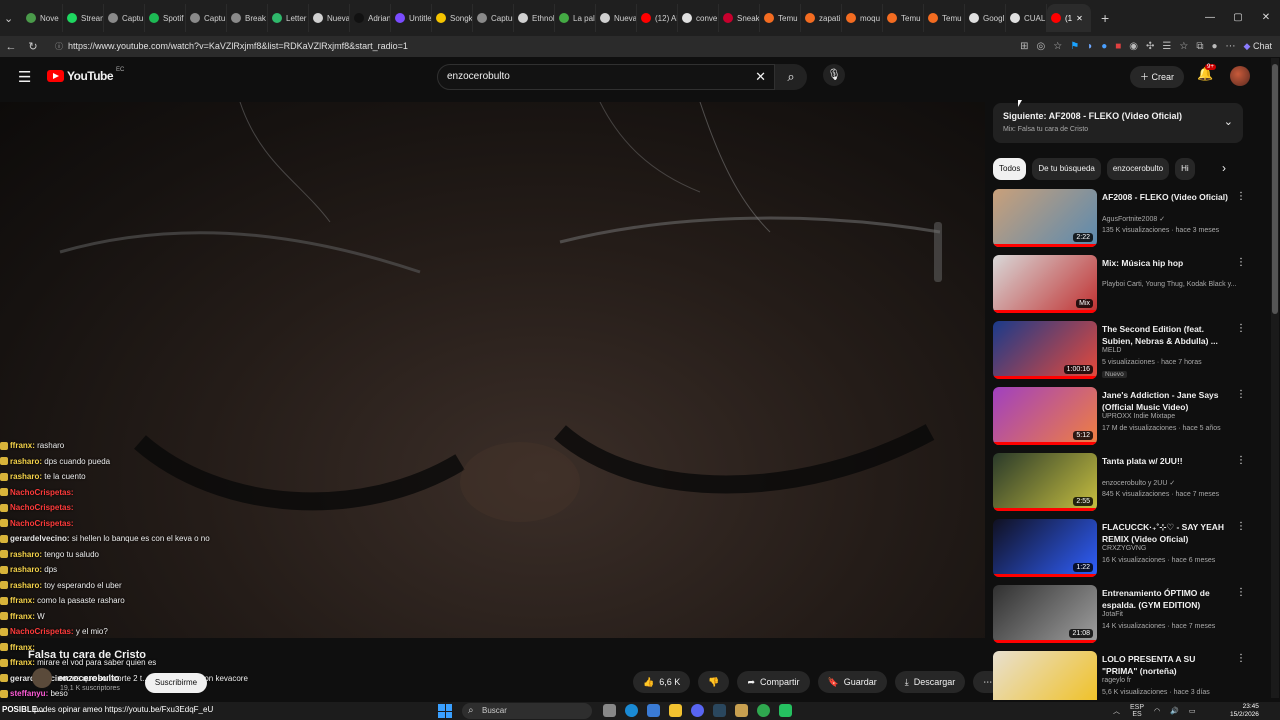  Describe the element at coordinates (370, 18) in the screenshot. I see `browser-tab: Adrian` at that location.